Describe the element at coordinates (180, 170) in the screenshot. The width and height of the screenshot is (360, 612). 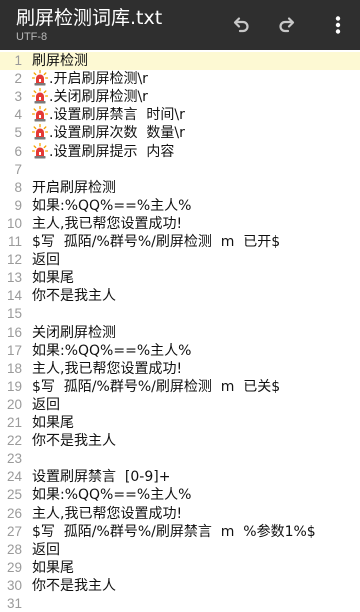
I see `editor-line: 7` at that location.